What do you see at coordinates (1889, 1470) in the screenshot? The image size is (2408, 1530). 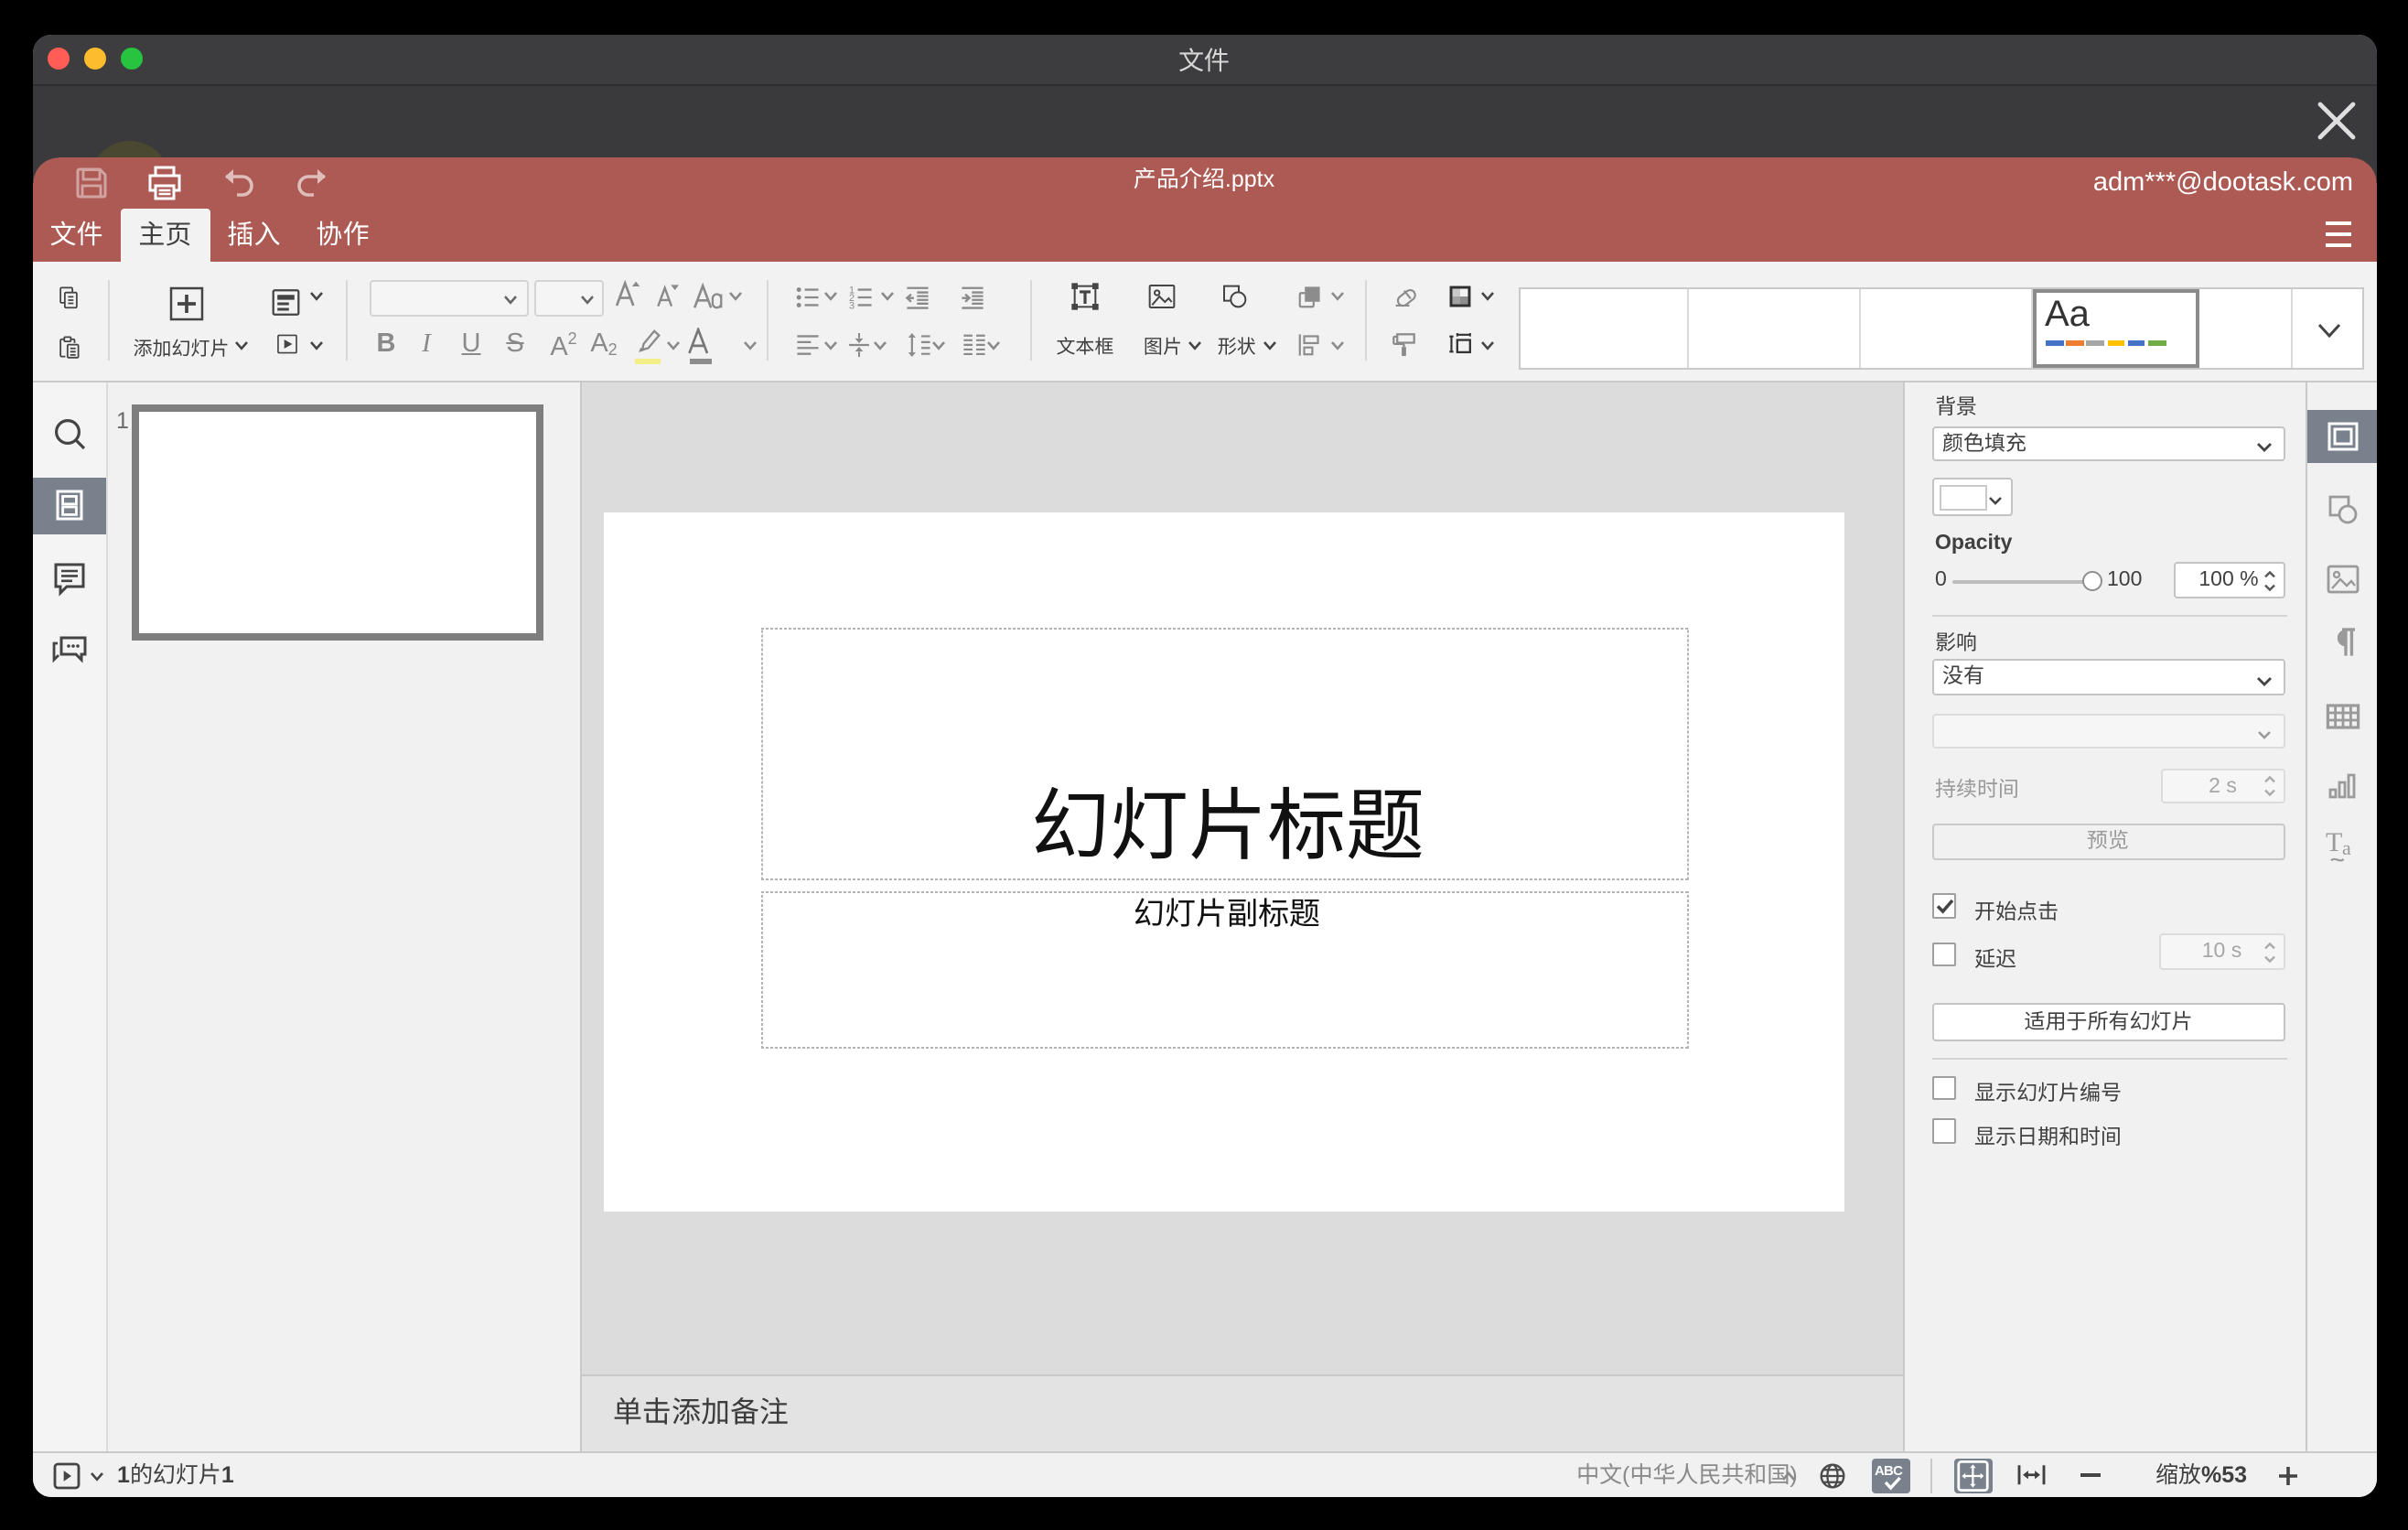 I see `svg-text: ABC` at bounding box center [1889, 1470].